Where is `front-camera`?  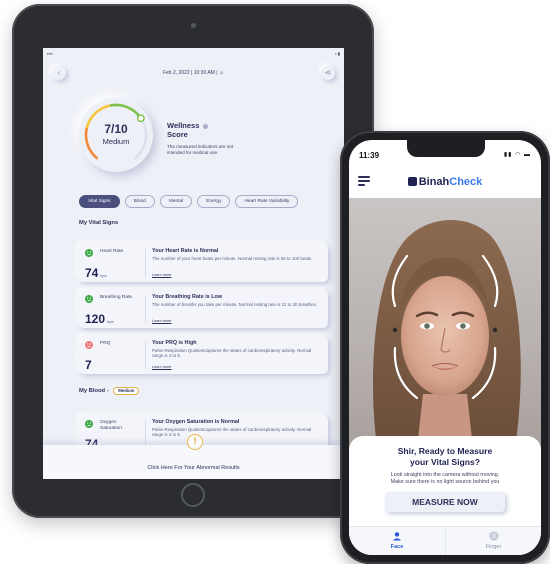
front-camera is located at coordinates (193, 25).